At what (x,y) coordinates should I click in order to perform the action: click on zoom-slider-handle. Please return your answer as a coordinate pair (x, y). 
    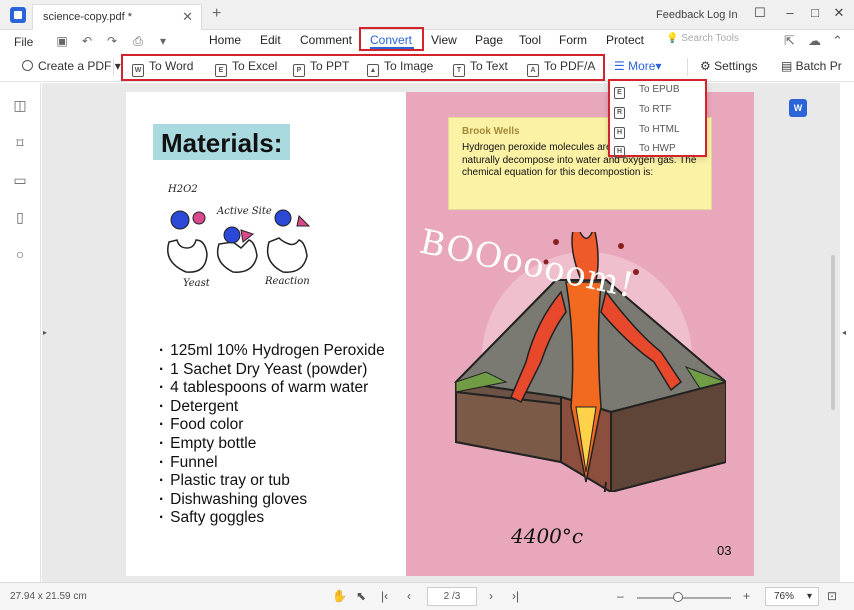
    Looking at the image, I should click on (678, 597).